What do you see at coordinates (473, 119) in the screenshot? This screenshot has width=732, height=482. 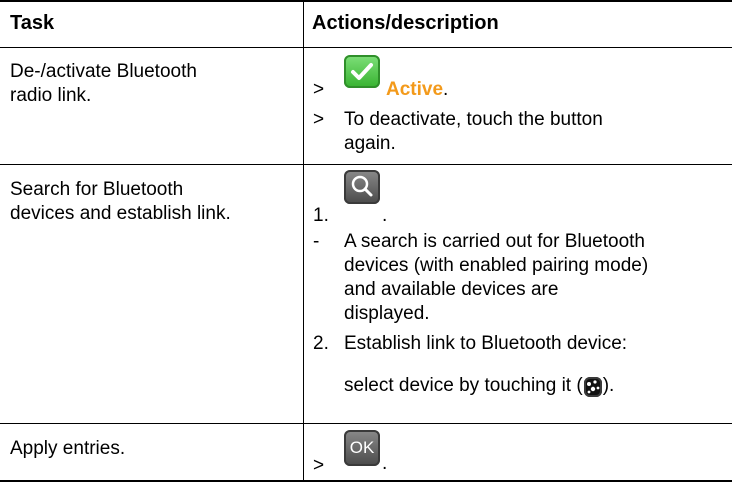 I see `row1-step2-line1: To deactivate, touch the button` at bounding box center [473, 119].